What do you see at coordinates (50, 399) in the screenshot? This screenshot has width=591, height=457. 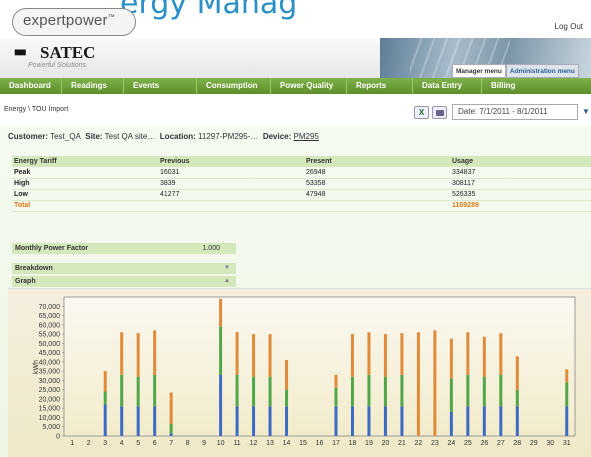 I see `y-tick-label: 20,000` at bounding box center [50, 399].